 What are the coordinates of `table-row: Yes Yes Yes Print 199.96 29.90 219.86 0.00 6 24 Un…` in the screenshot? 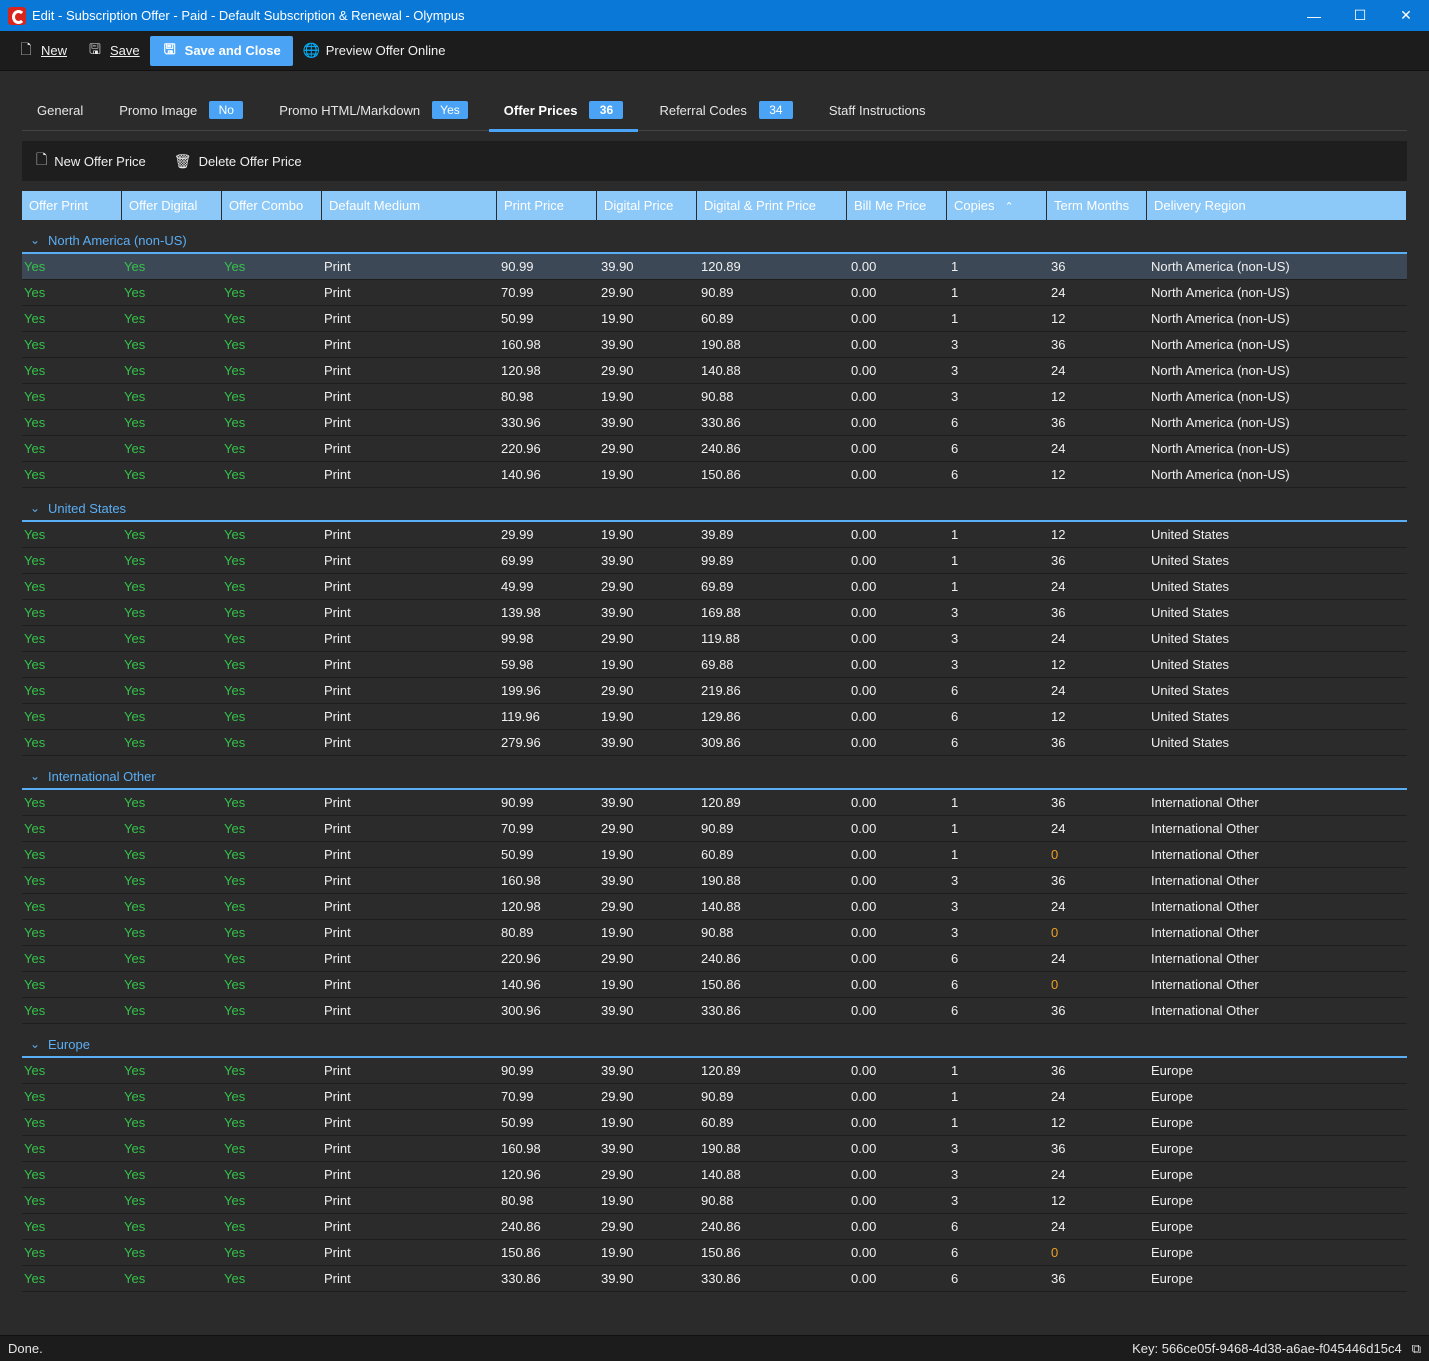 It's located at (714, 691).